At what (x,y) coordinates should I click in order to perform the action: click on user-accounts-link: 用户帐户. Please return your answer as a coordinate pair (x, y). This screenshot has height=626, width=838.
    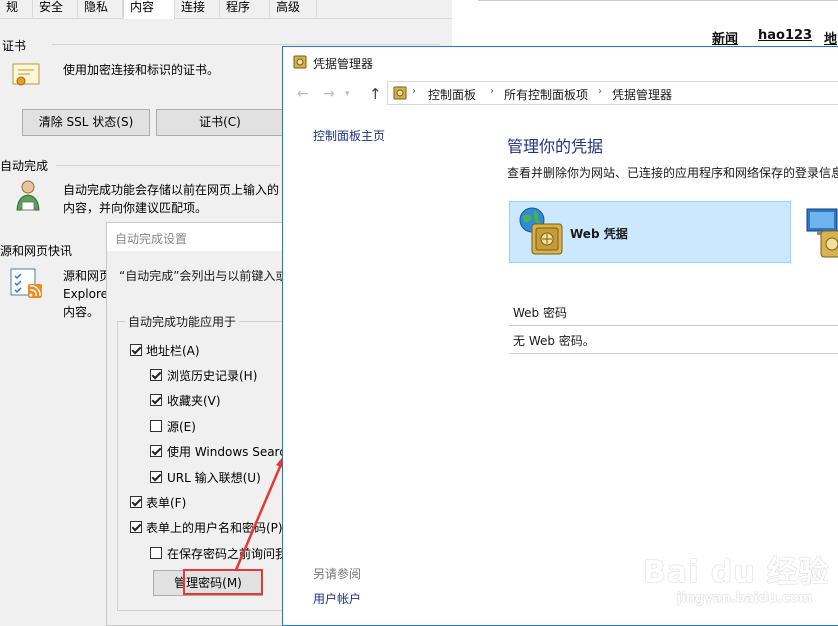
    Looking at the image, I should click on (337, 598).